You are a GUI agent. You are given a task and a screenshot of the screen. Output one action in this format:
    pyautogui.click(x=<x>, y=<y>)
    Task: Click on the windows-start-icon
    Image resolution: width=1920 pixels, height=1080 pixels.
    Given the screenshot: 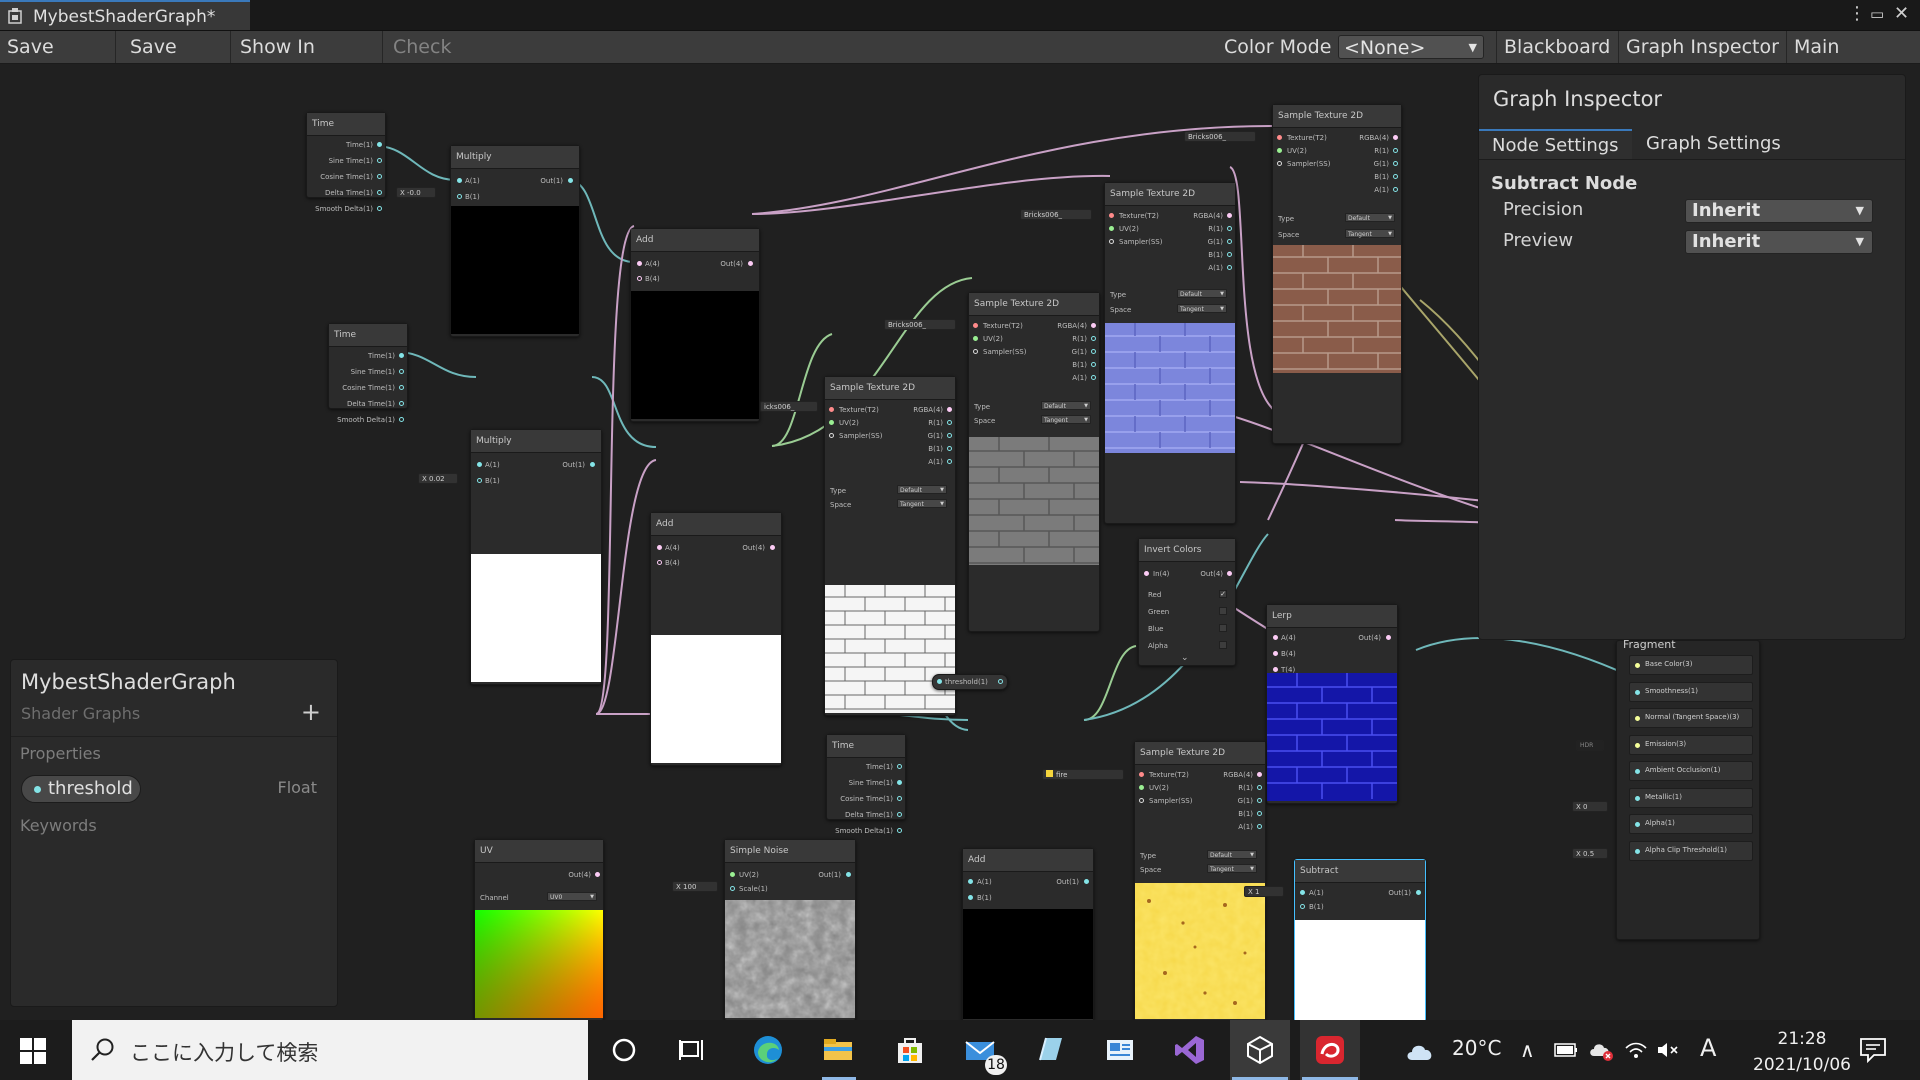 What is the action you would take?
    pyautogui.click(x=33, y=1051)
    